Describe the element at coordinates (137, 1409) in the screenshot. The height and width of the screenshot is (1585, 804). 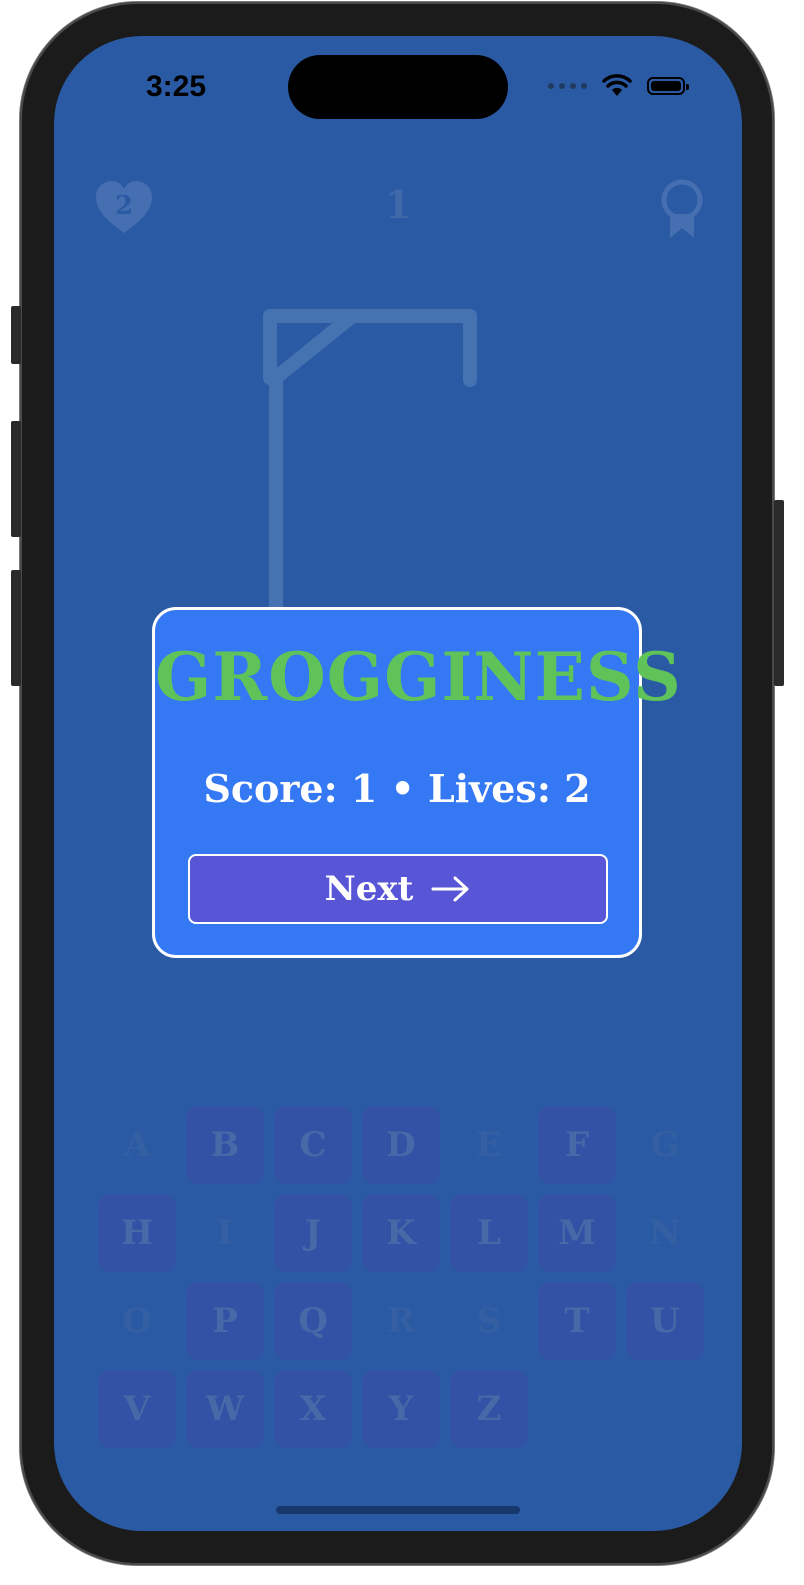
I see `key-v: V` at that location.